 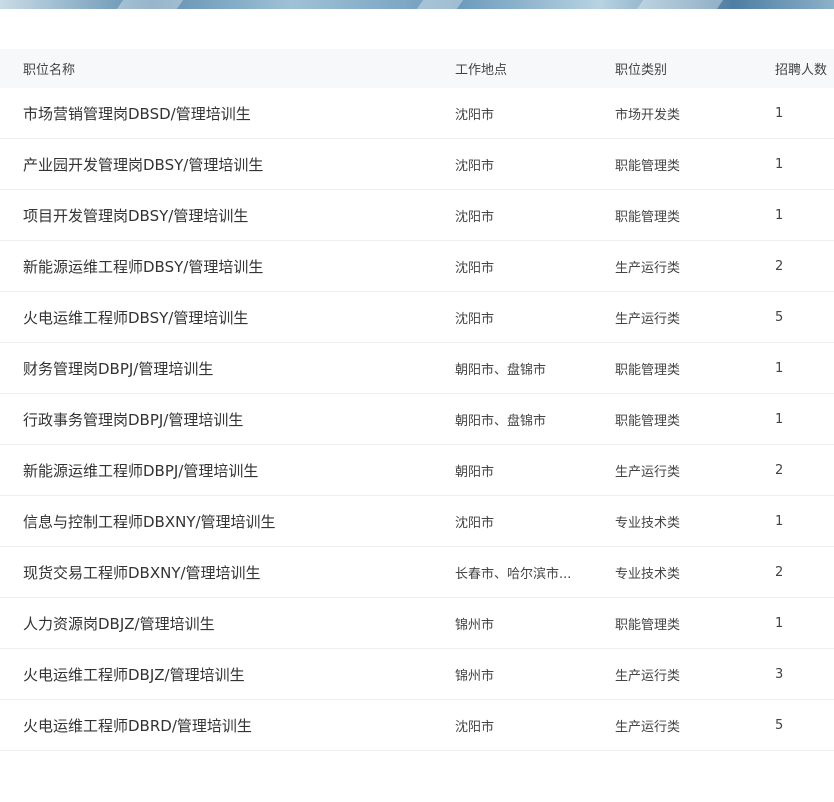 What do you see at coordinates (233, 725) in the screenshot?
I see `job-title-link: 火电运维工程师DBRD/管理培训生` at bounding box center [233, 725].